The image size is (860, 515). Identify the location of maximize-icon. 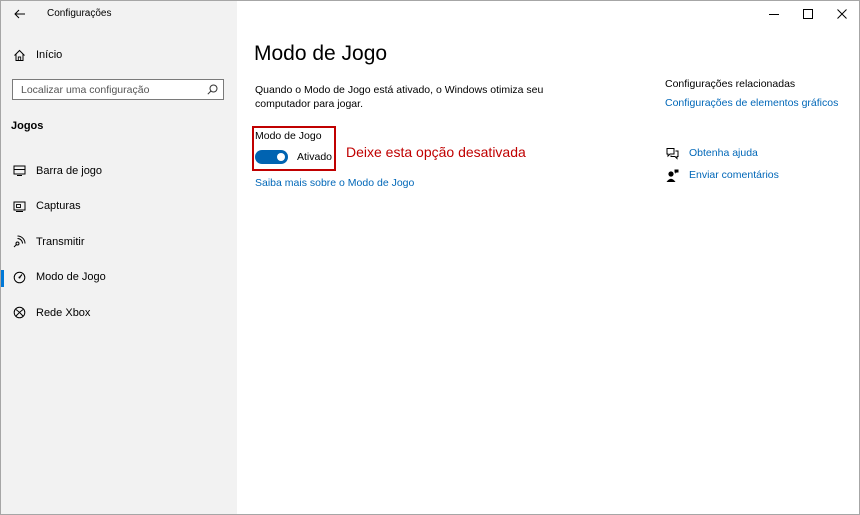
(808, 14).